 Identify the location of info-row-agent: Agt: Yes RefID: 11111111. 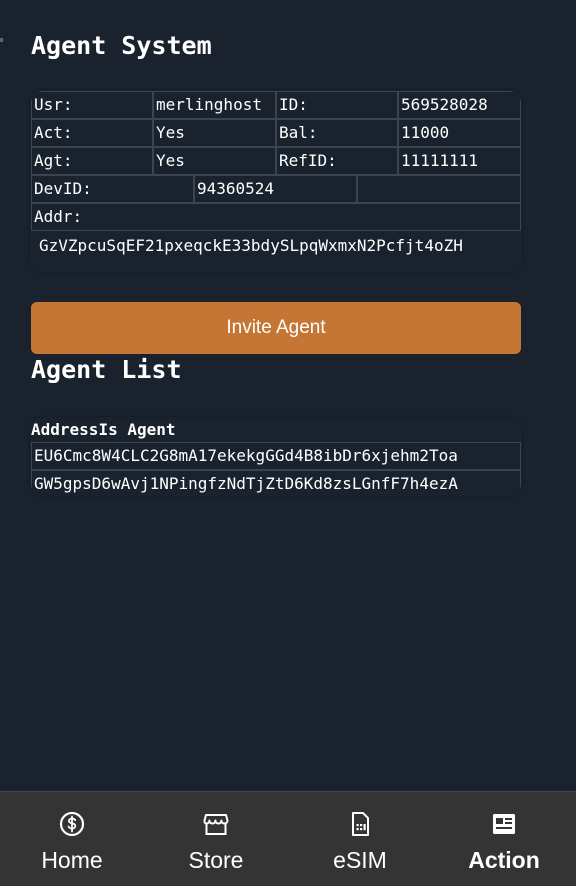
(276, 161).